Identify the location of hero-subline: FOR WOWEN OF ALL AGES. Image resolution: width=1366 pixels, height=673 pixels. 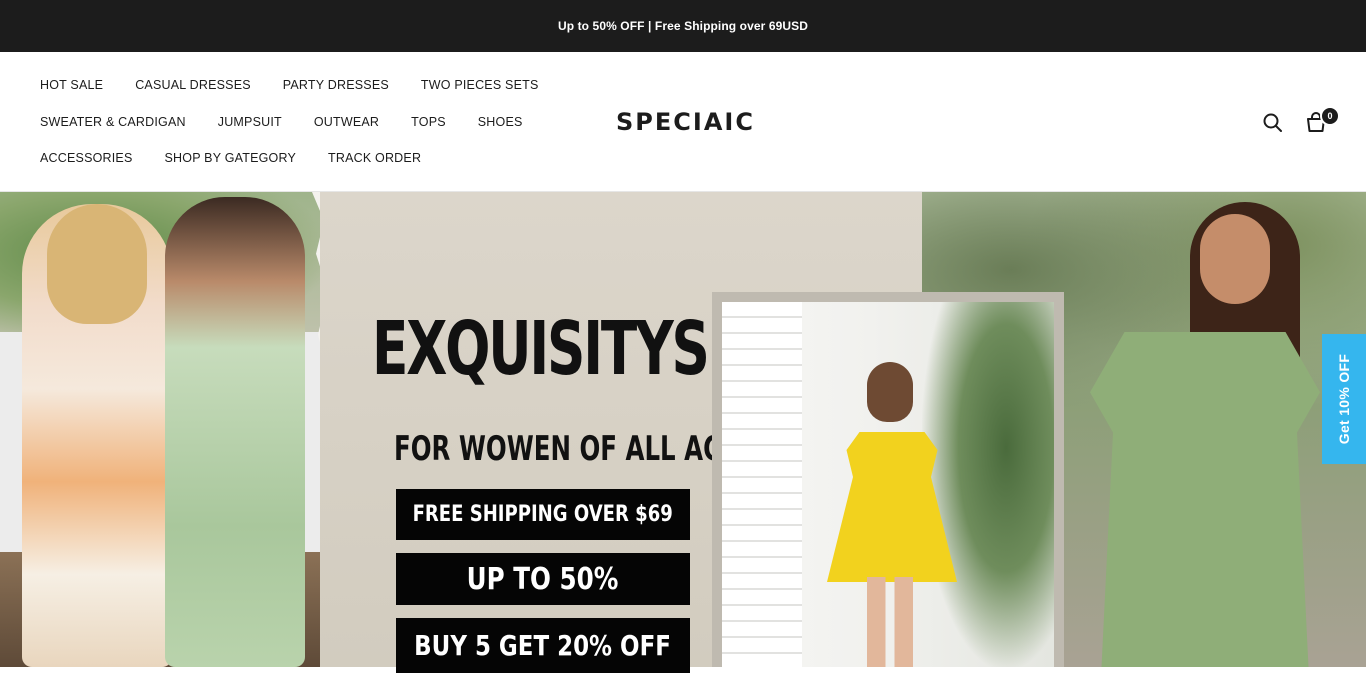
(576, 449).